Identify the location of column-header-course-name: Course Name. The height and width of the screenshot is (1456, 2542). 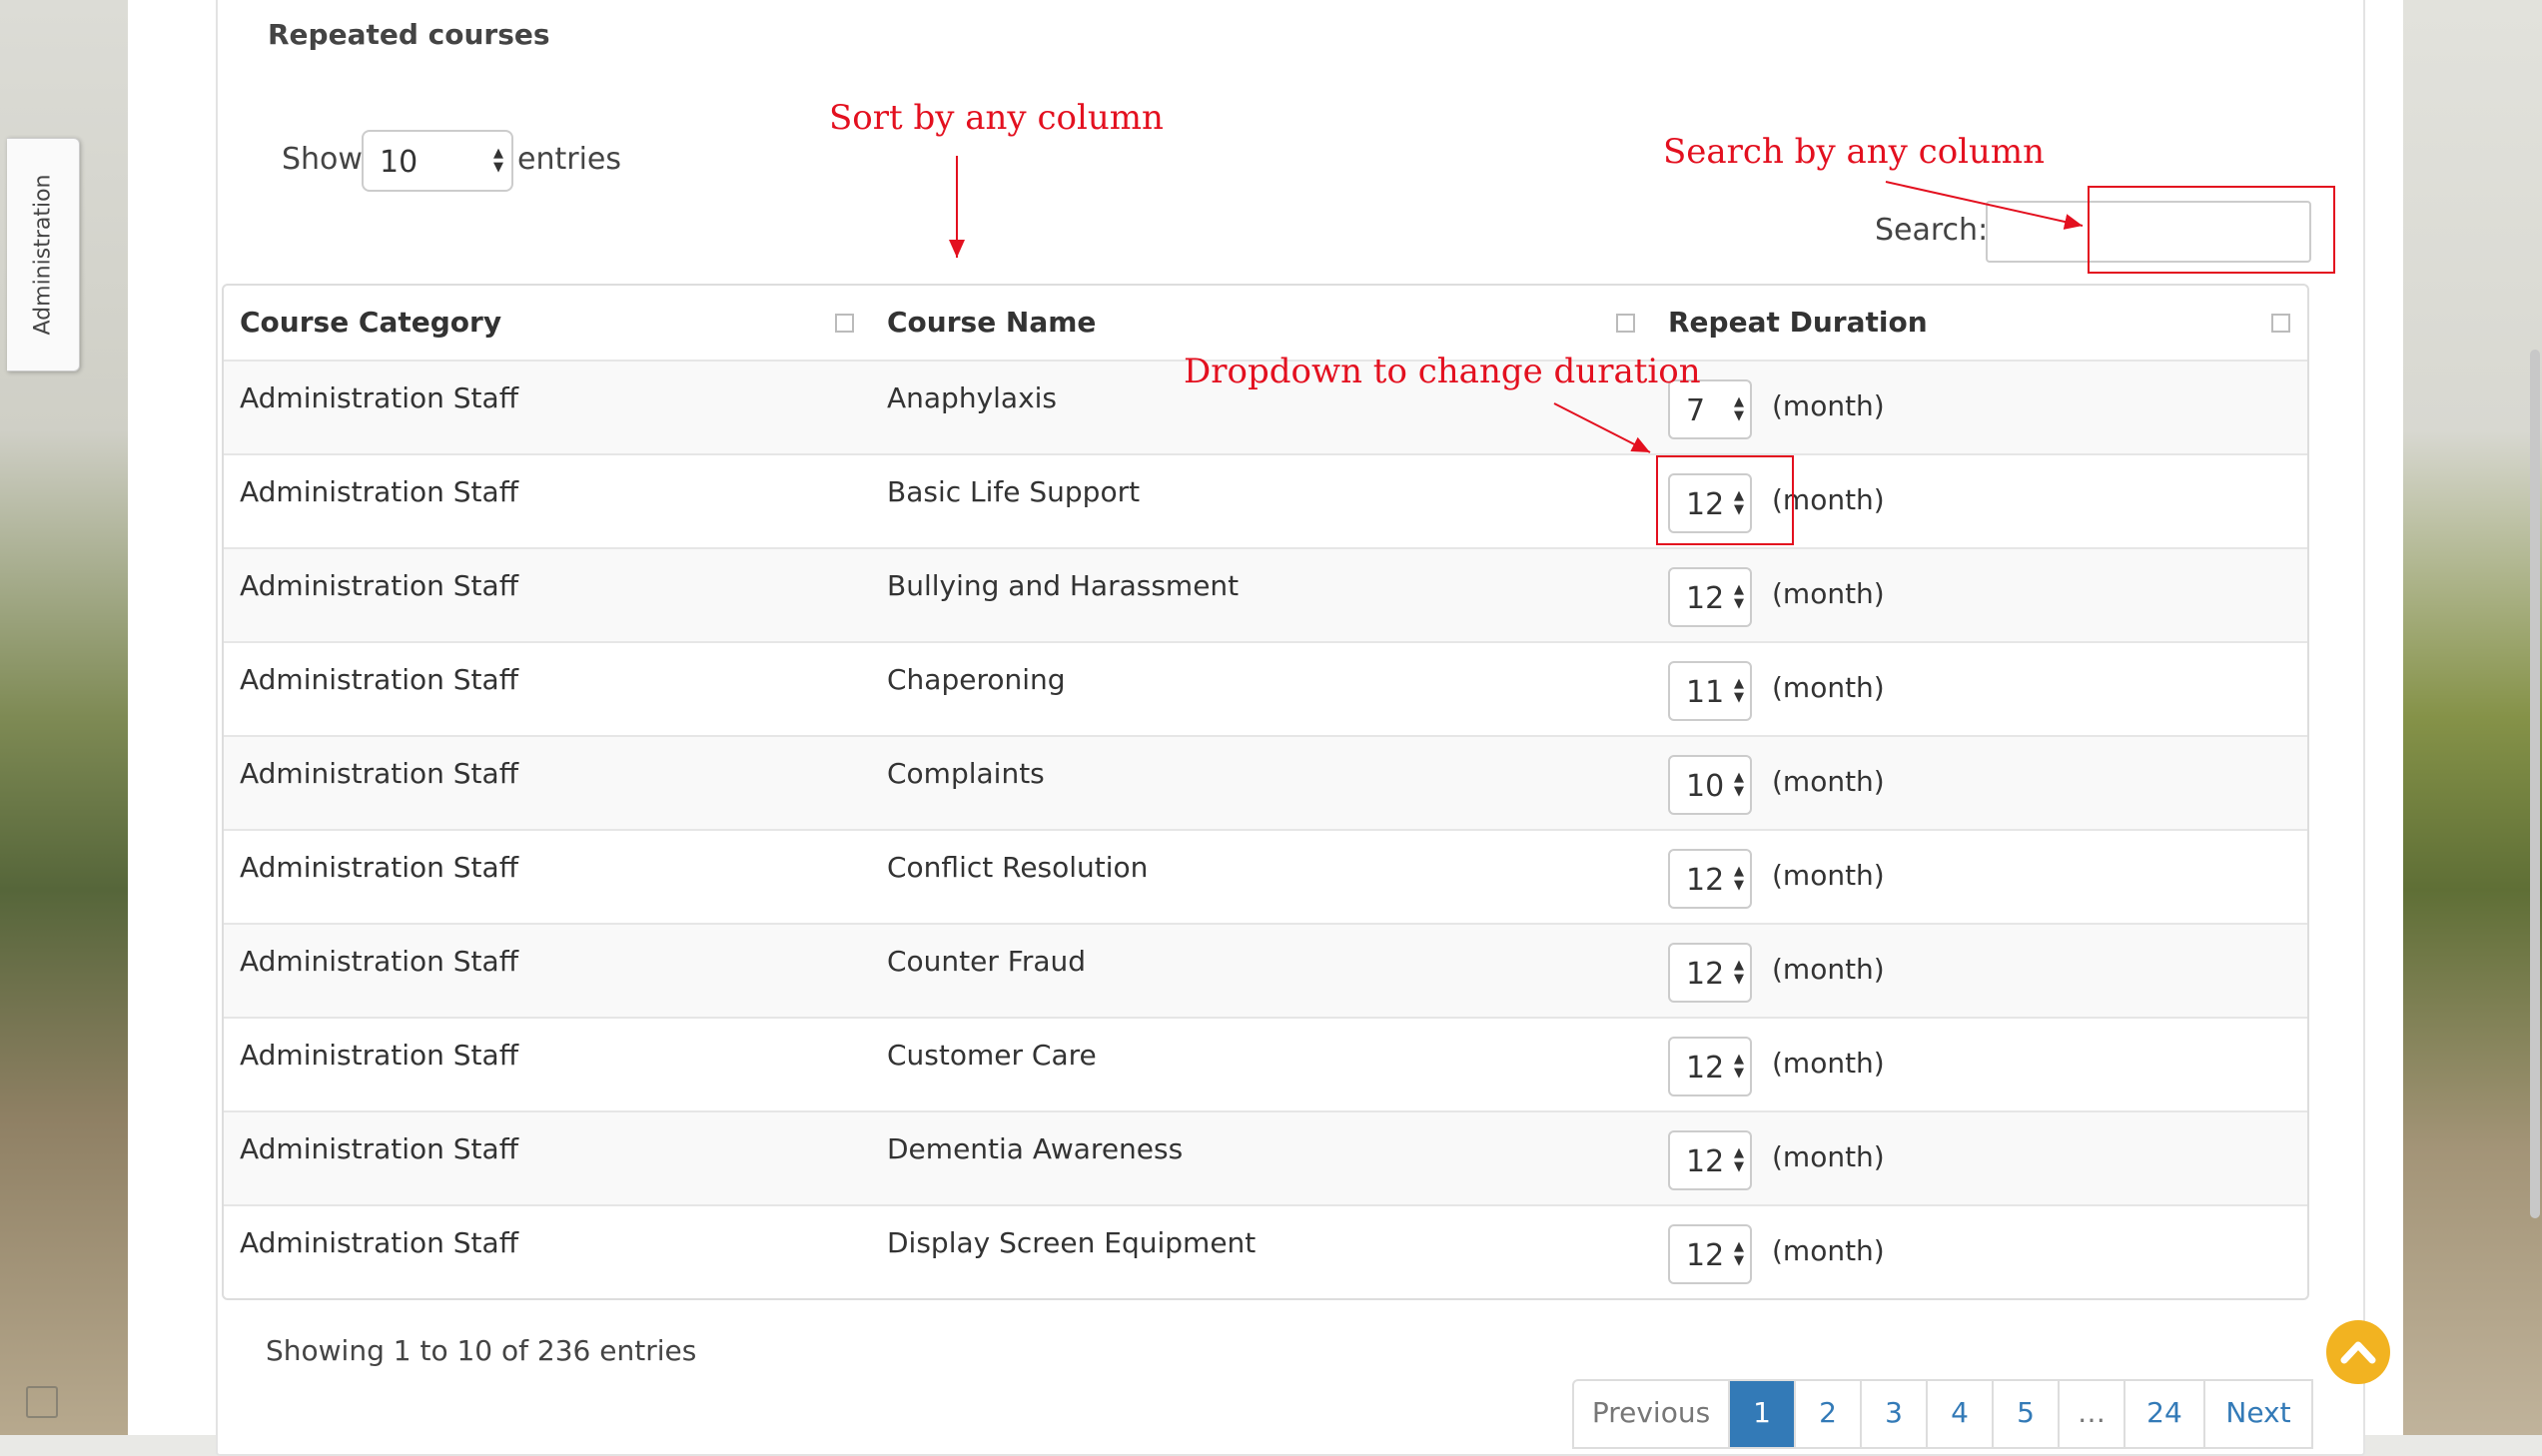
(992, 322).